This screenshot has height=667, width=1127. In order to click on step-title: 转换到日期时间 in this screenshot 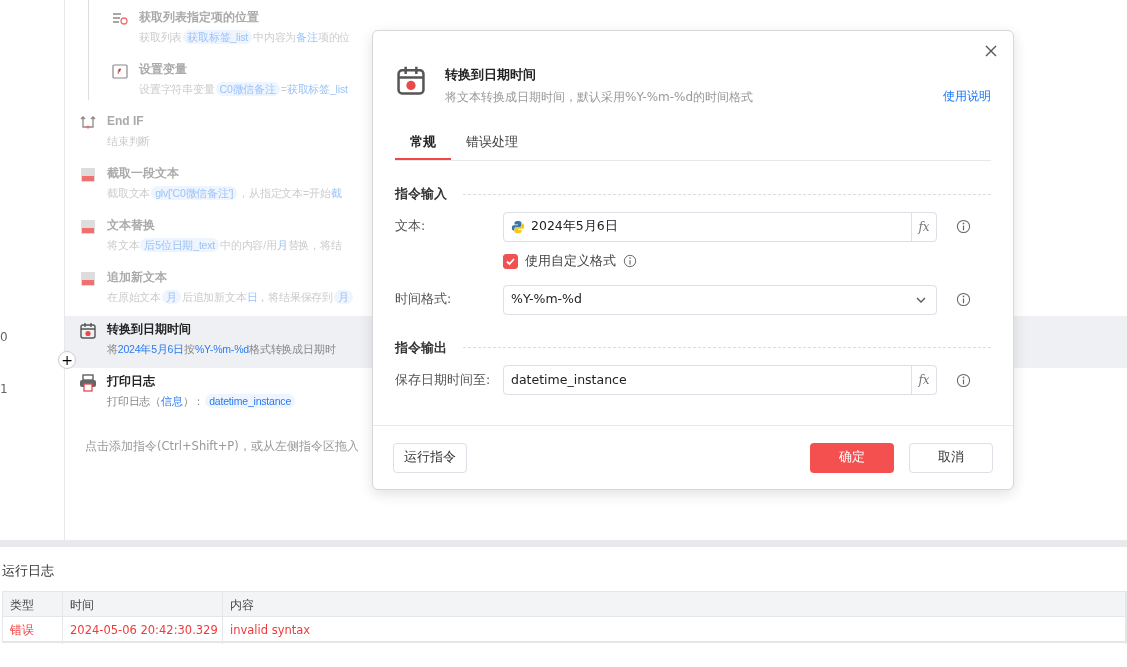, I will do `click(149, 329)`.